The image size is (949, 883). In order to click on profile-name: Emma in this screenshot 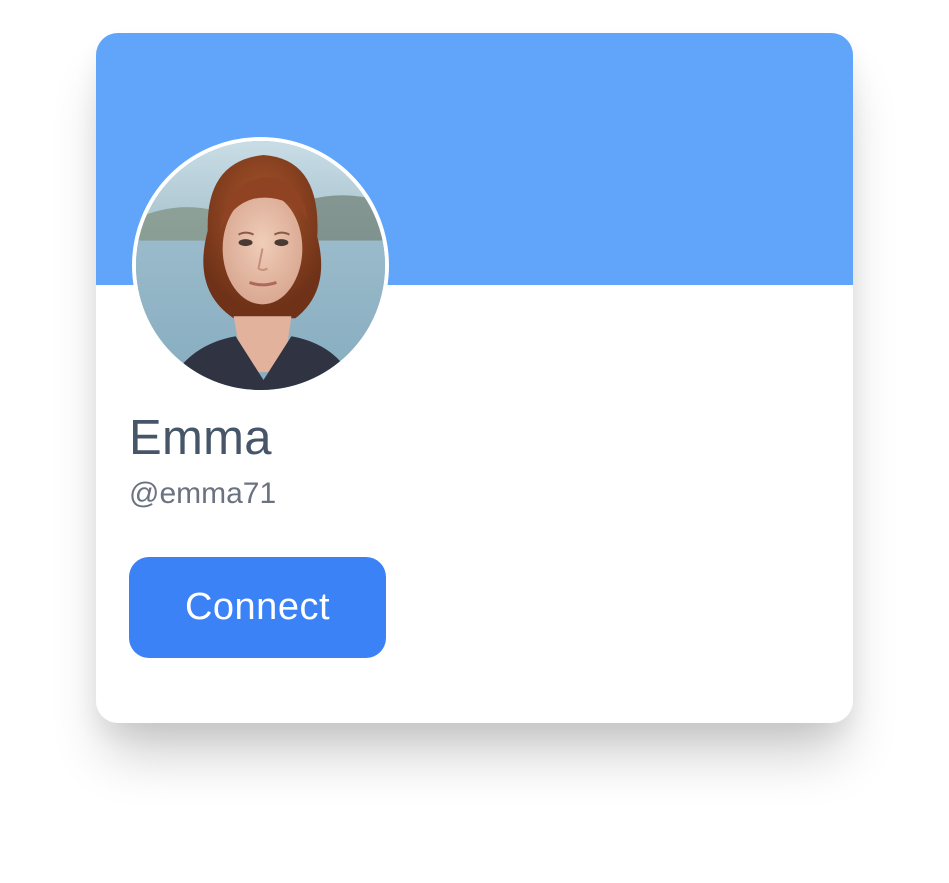, I will do `click(200, 438)`.